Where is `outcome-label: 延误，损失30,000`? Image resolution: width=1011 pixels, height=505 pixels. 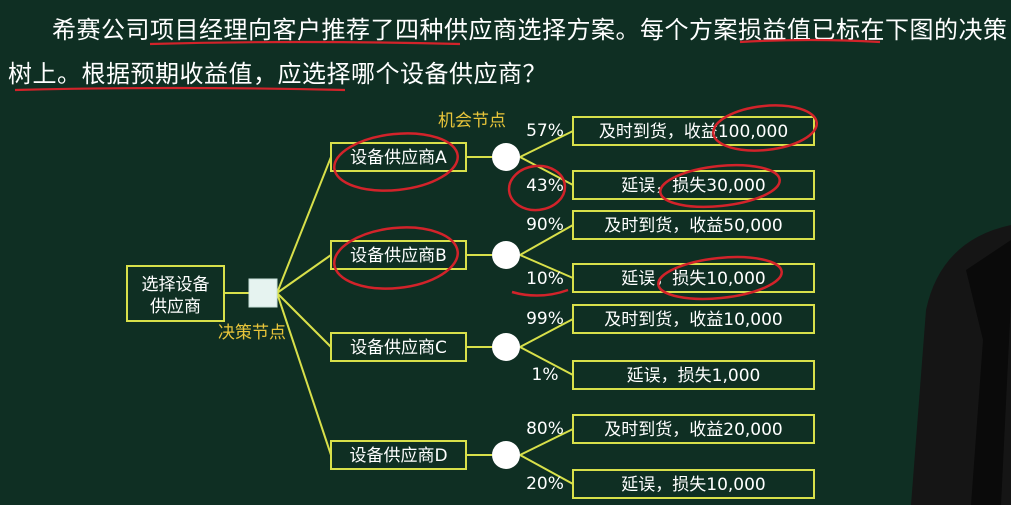
outcome-label: 延误，损失30,000 is located at coordinates (693, 186).